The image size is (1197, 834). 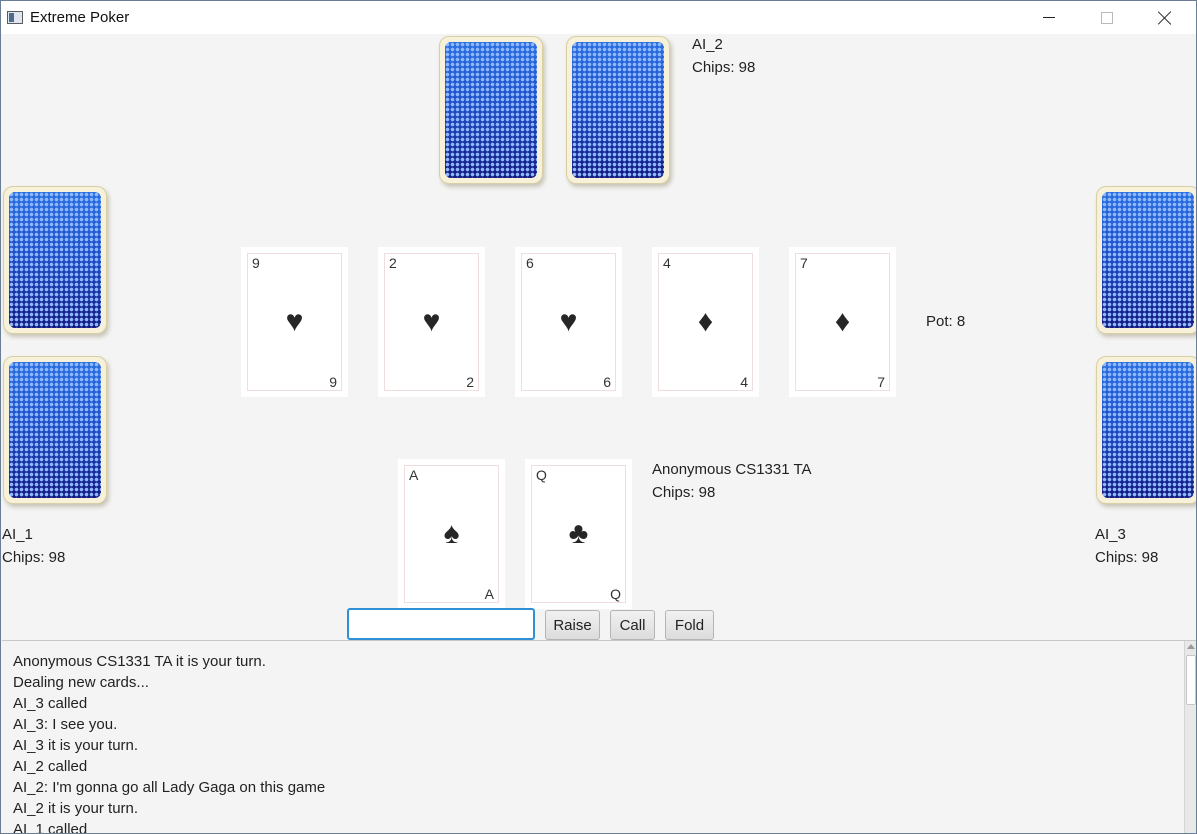 I want to click on ai3-name: AI_3, so click(x=1110, y=534).